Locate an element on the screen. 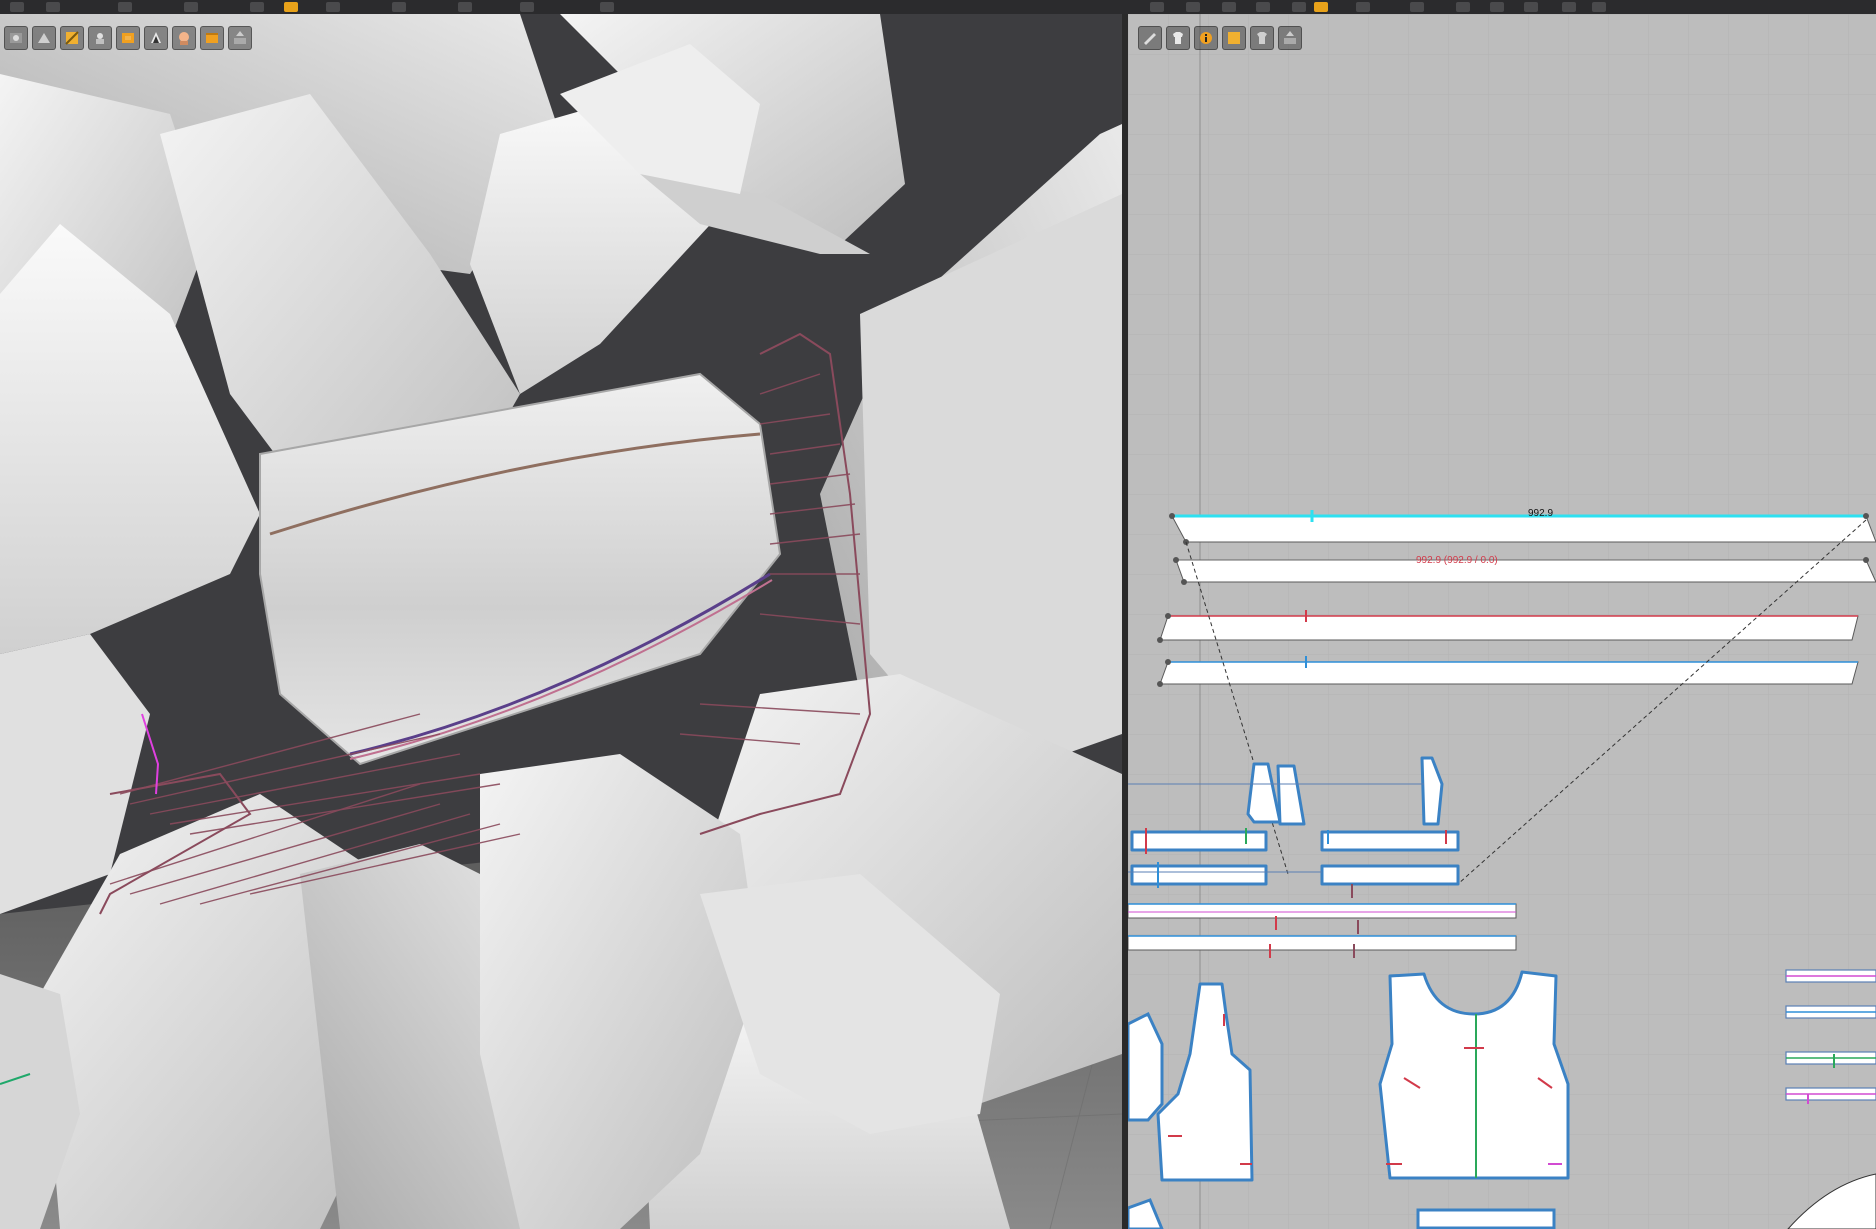  edit-pattern-icon is located at coordinates (1150, 38).